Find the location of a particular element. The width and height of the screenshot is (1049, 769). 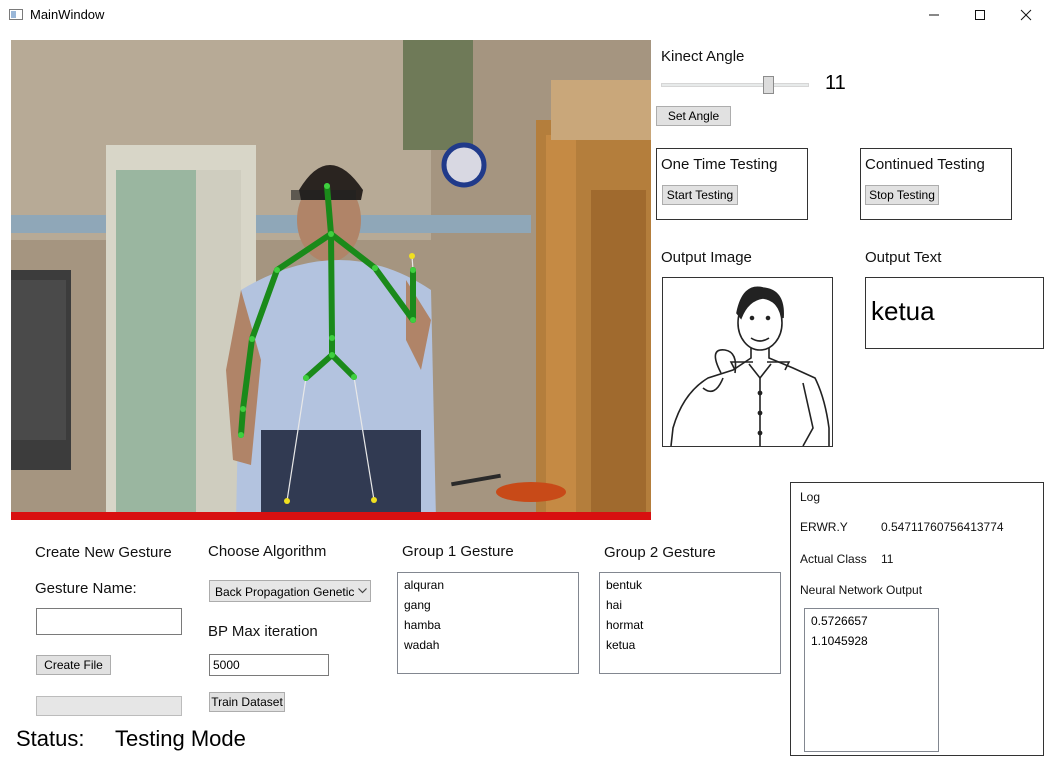

group2-gesture-list: bentuk hai hormat ketua is located at coordinates (690, 623).